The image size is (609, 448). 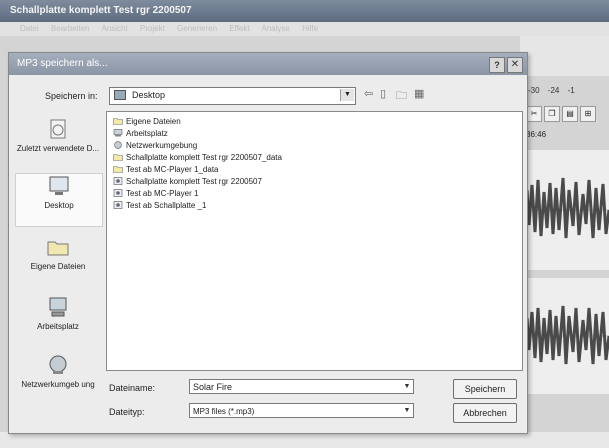 I want to click on db-scale: -30 -24 -1, so click(x=568, y=93).